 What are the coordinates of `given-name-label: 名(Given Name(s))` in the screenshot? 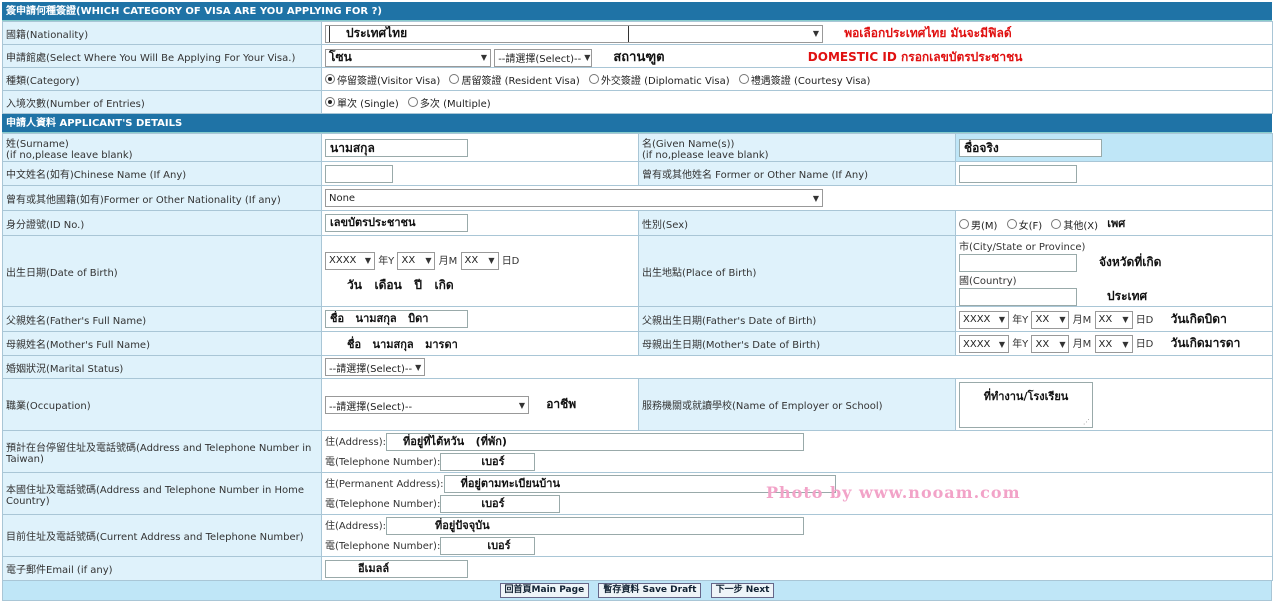 It's located at (688, 144).